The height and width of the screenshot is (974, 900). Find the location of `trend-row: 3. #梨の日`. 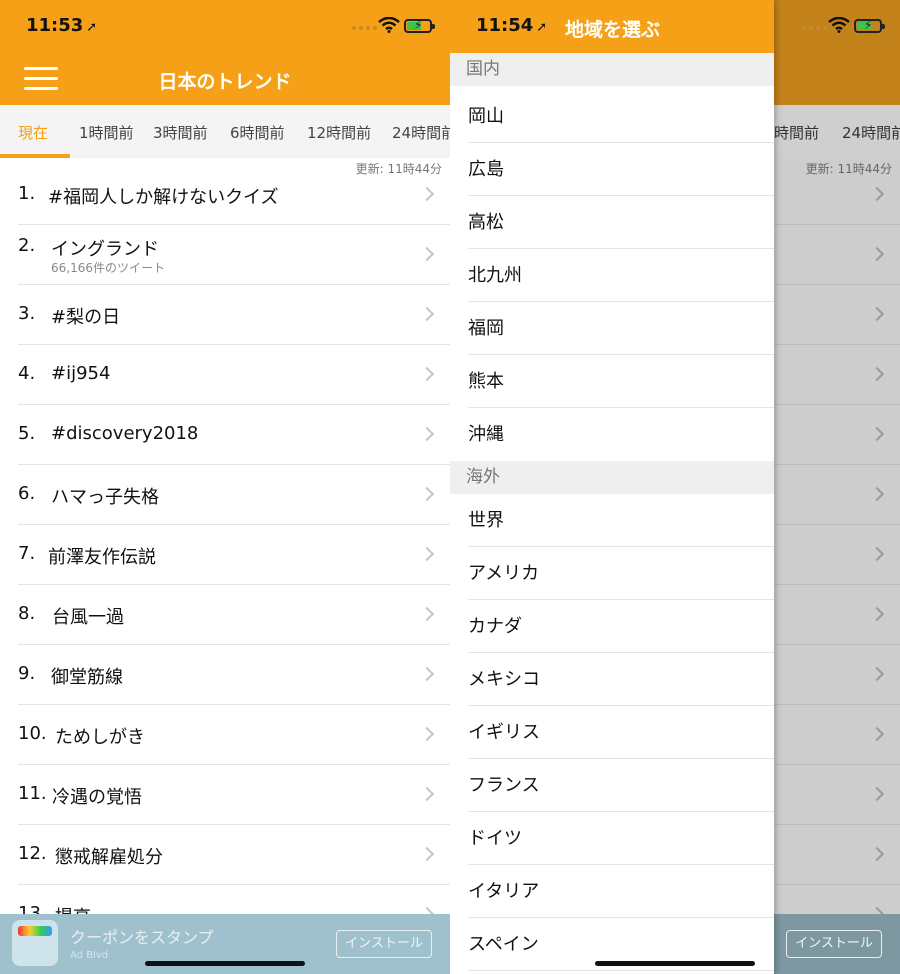

trend-row: 3. #梨の日 is located at coordinates (234, 315).